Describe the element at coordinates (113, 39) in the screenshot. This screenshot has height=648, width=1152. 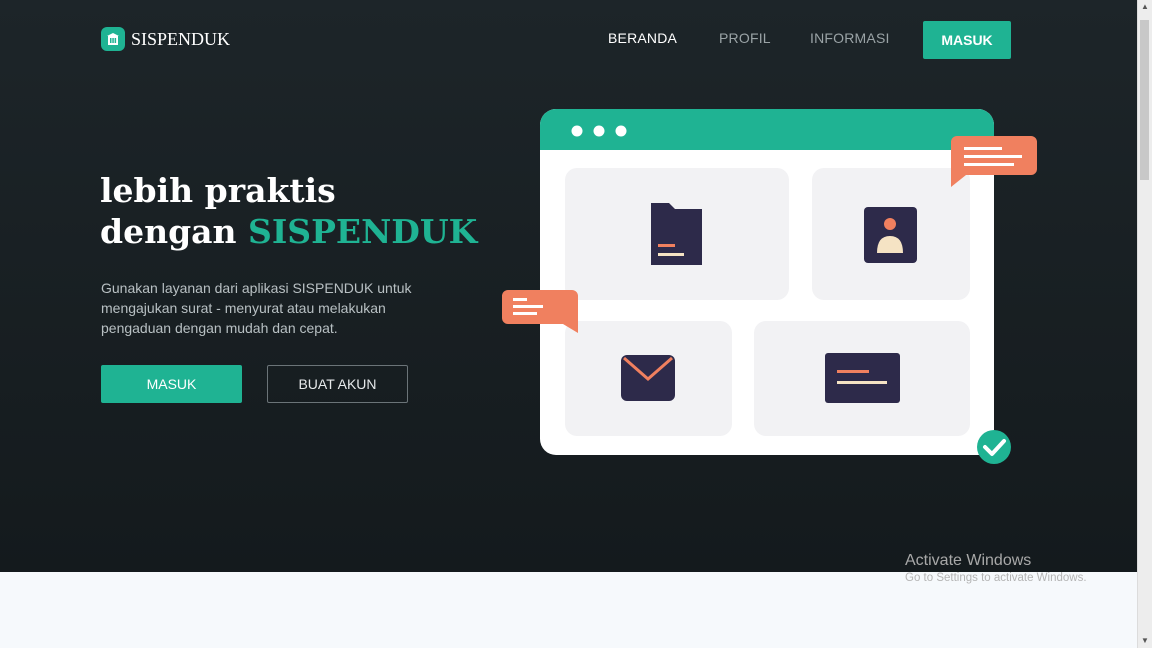
I see `building-icon` at that location.